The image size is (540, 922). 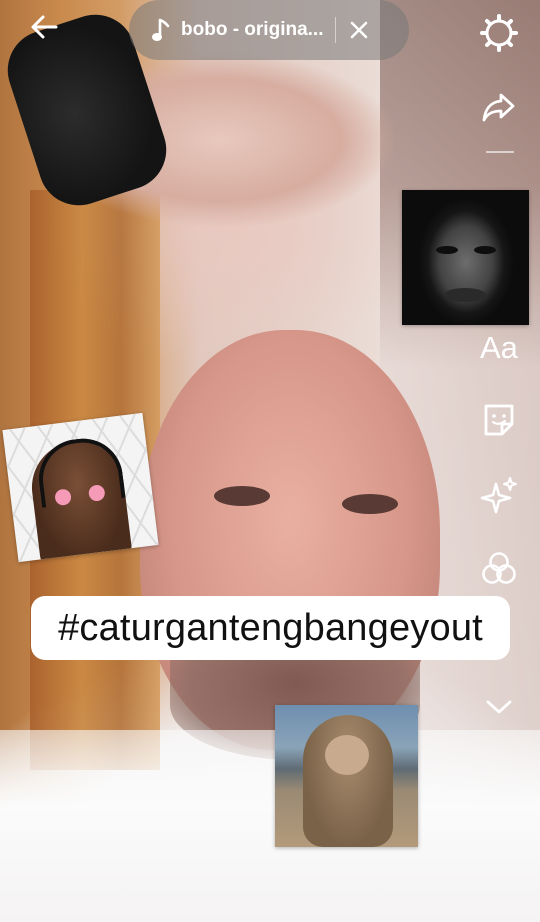 I want to click on back-arrow-icon, so click(x=45, y=27).